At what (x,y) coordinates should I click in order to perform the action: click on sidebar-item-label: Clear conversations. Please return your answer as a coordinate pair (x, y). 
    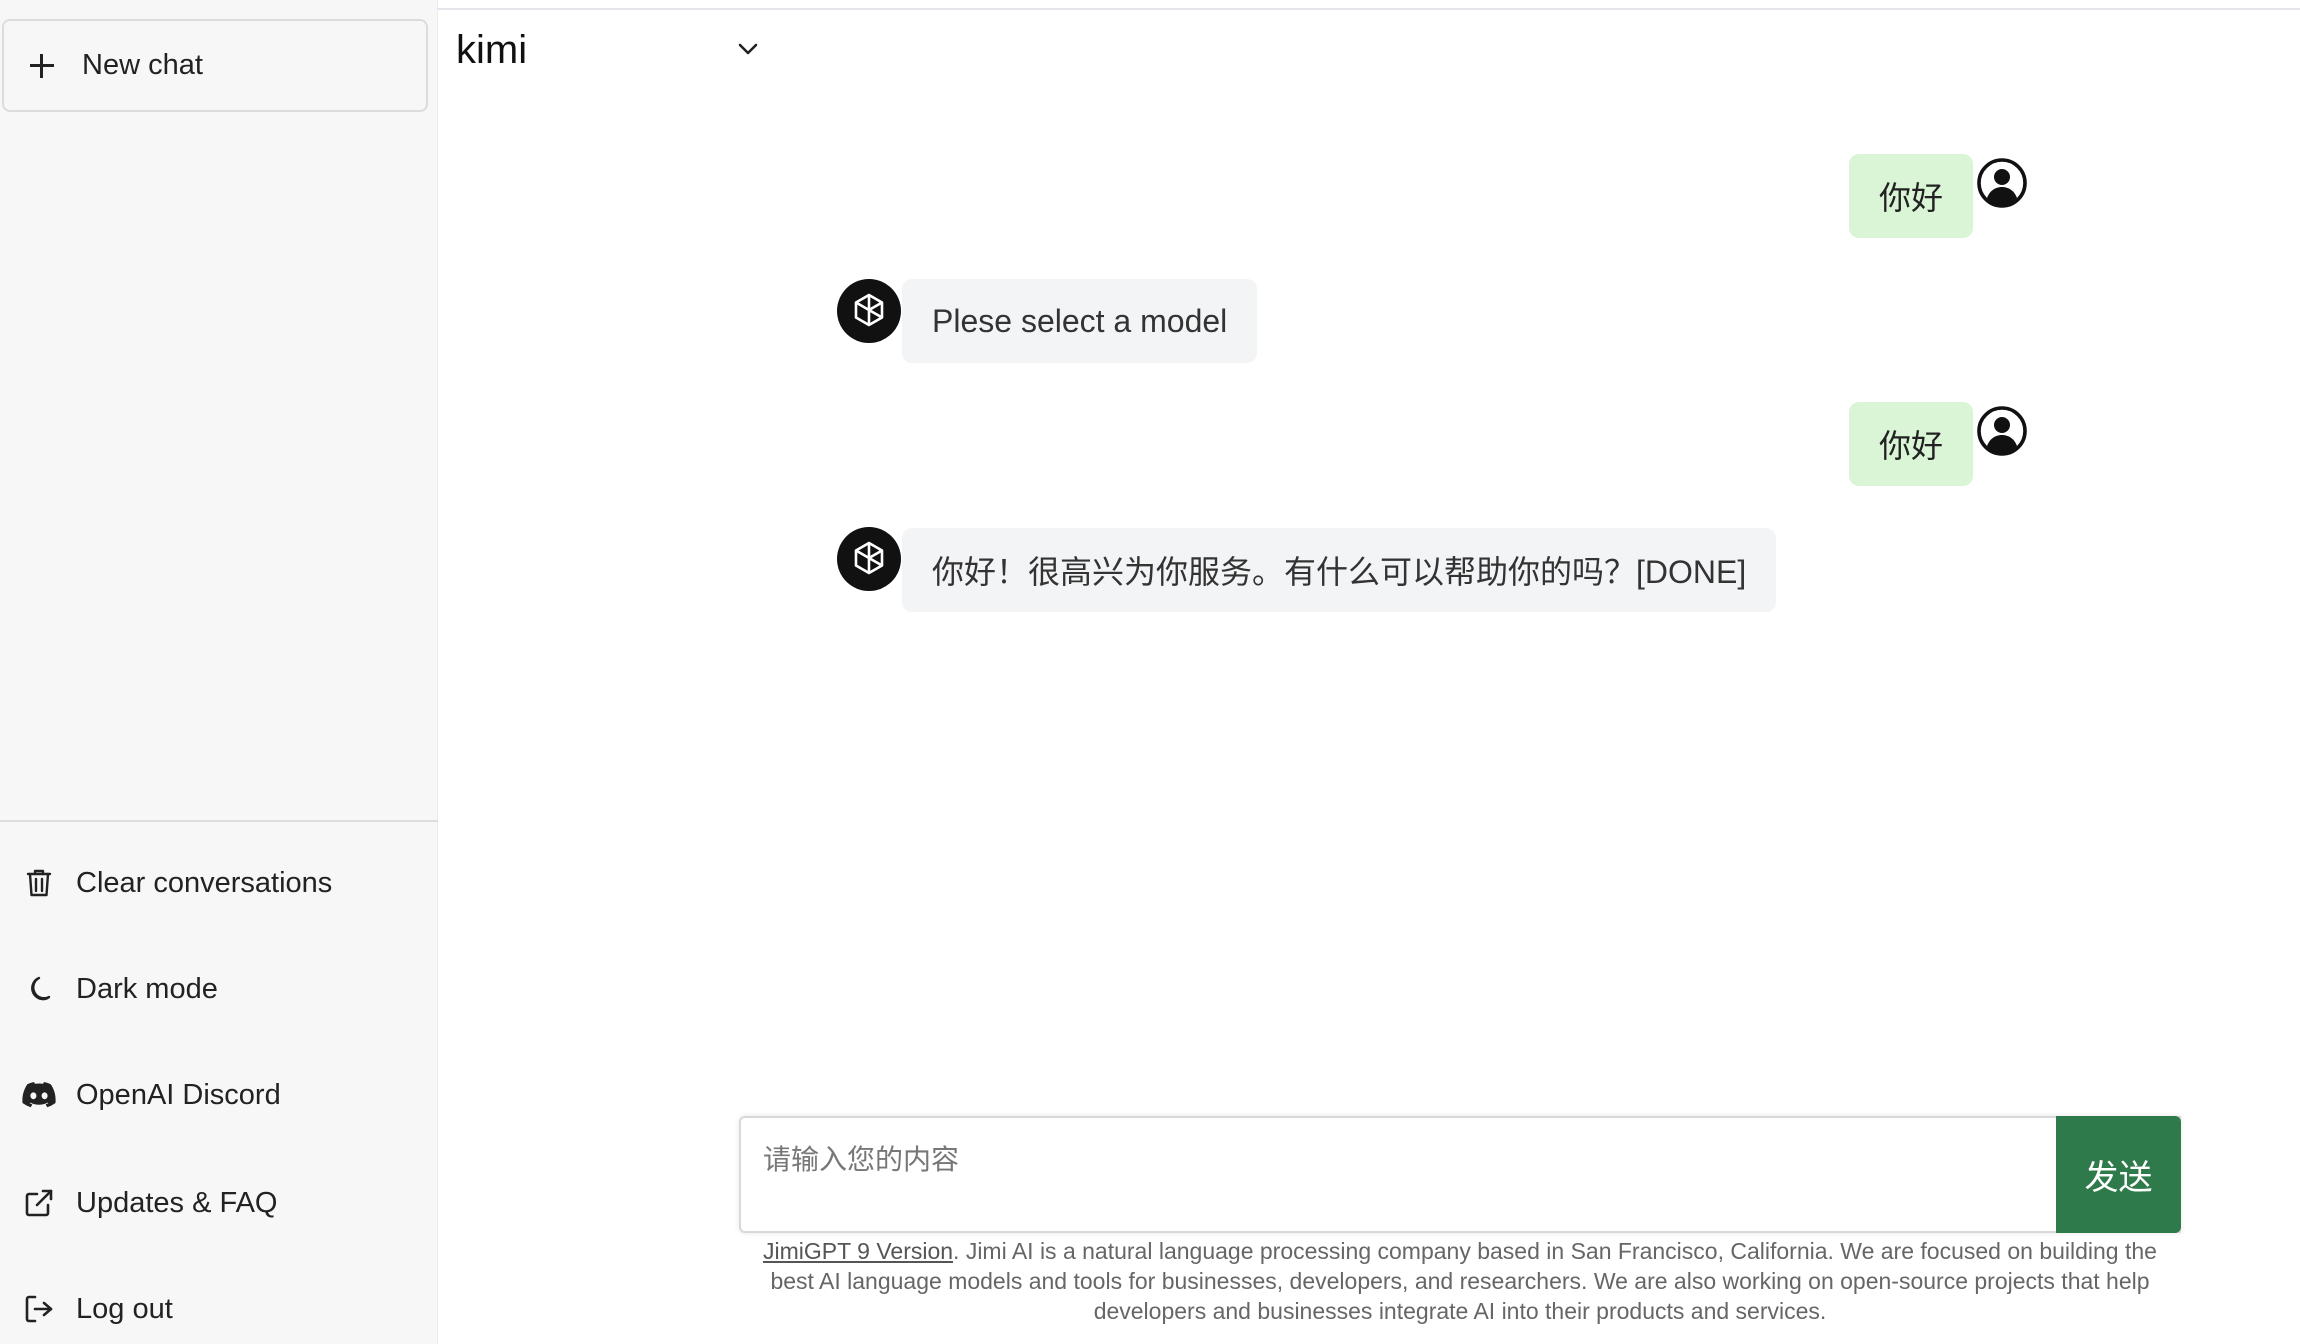
    Looking at the image, I should click on (204, 882).